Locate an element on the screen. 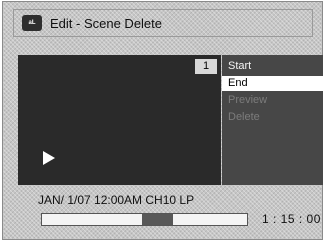 This screenshot has height=241, width=325. scene-number-badge: 1 is located at coordinates (206, 66).